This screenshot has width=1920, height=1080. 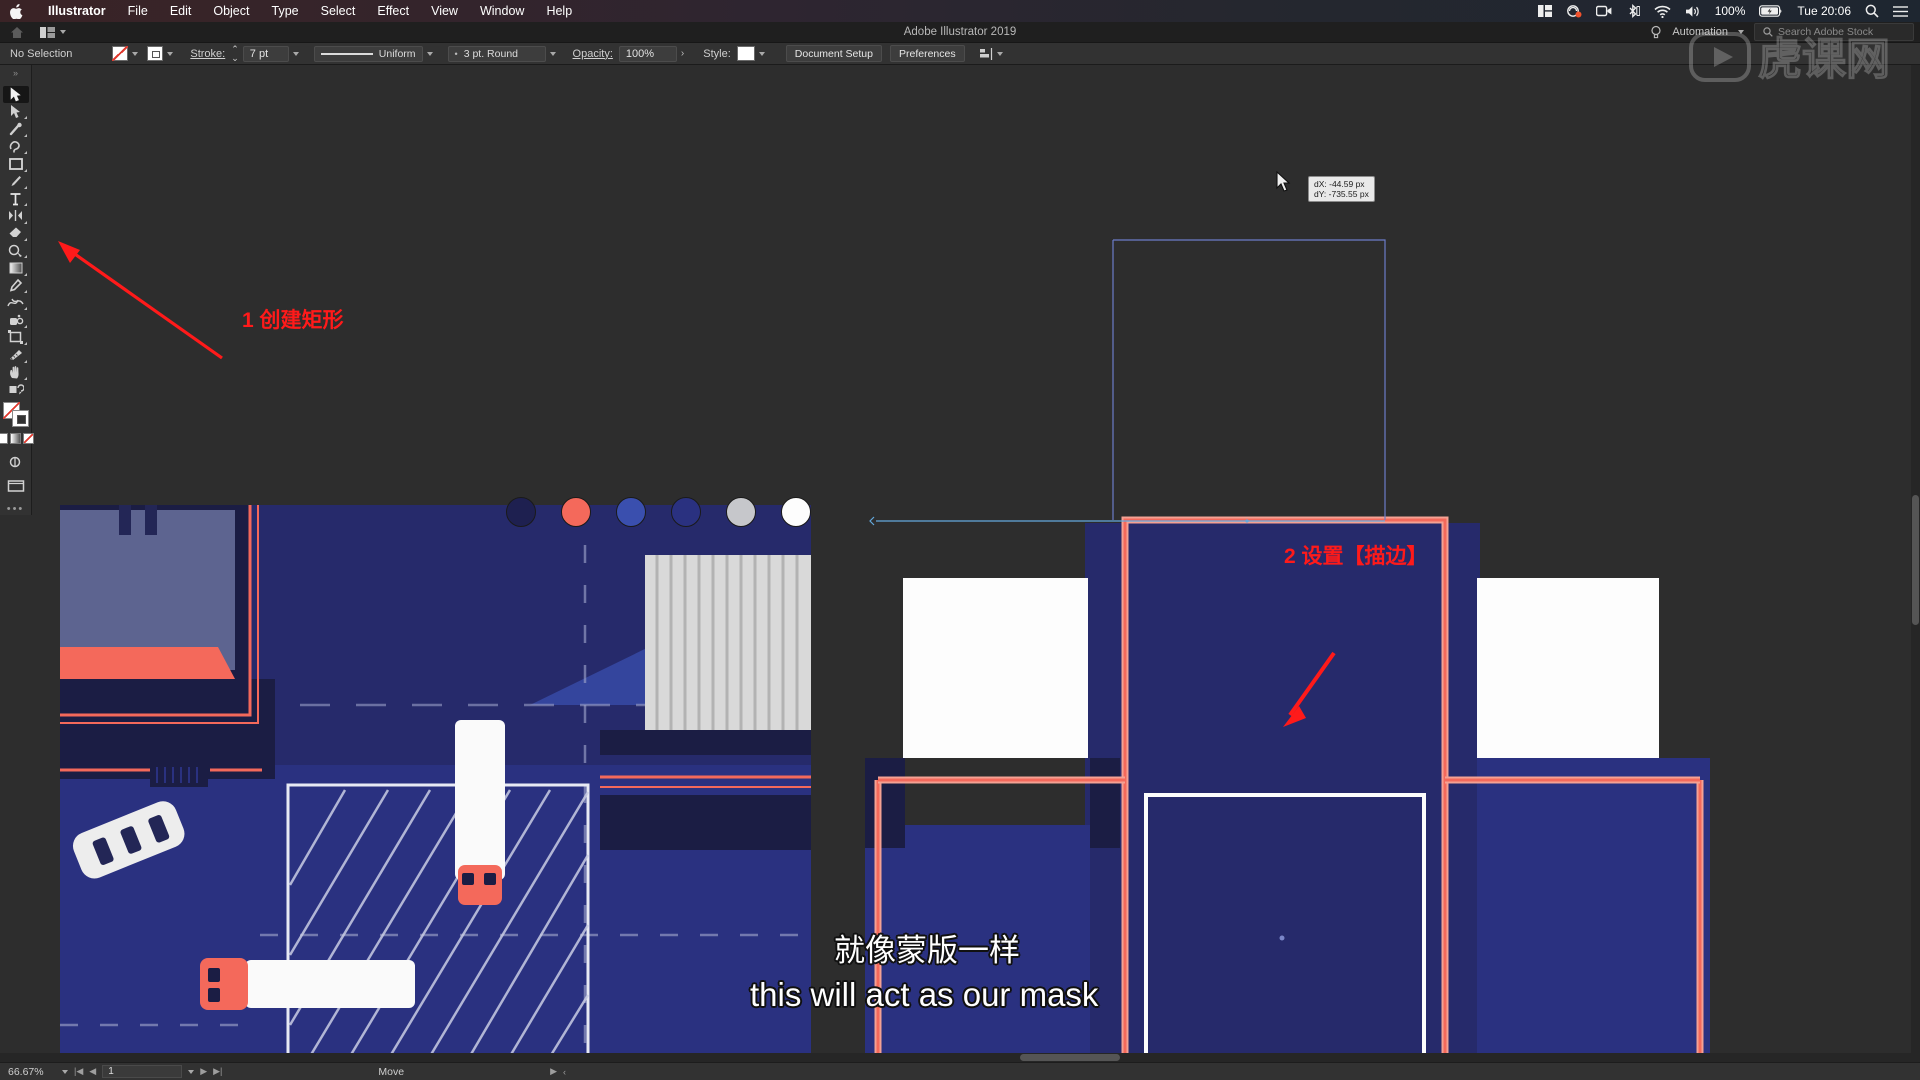 I want to click on screen-record-icon, so click(x=1604, y=11).